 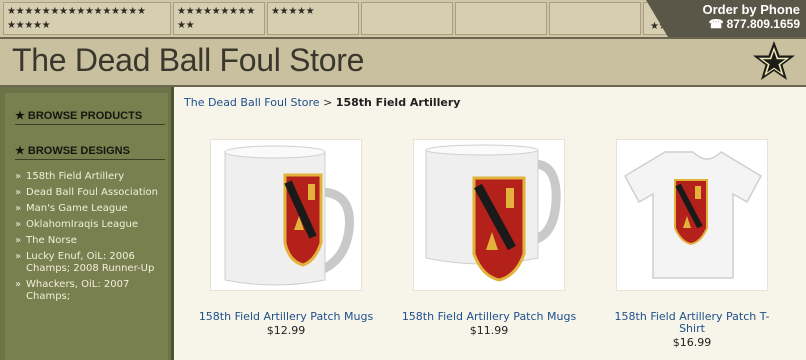 What do you see at coordinates (313, 18) in the screenshot?
I see `star-plate: ★★★★★` at bounding box center [313, 18].